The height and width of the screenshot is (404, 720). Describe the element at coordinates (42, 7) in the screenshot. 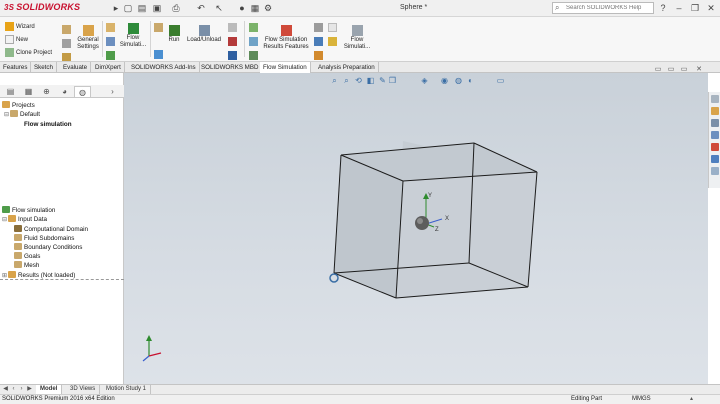

I see `solidworks-logo: 3S SOLIDWORKS` at that location.